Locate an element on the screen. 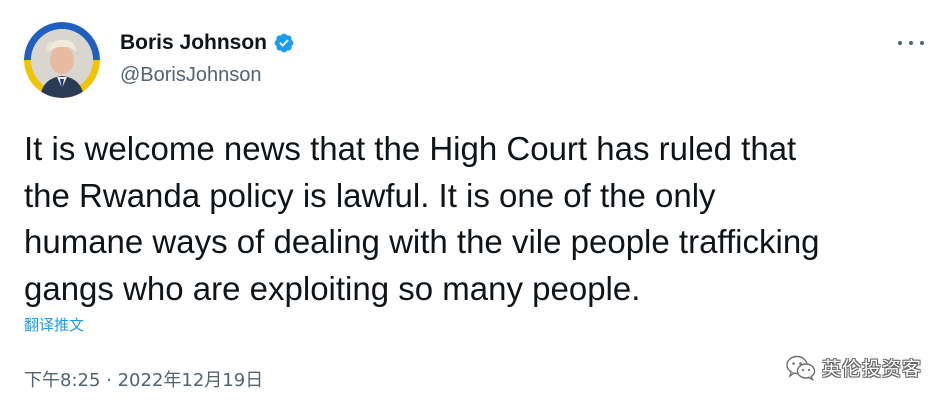  author-name-row: Boris Johnson is located at coordinates (207, 43).